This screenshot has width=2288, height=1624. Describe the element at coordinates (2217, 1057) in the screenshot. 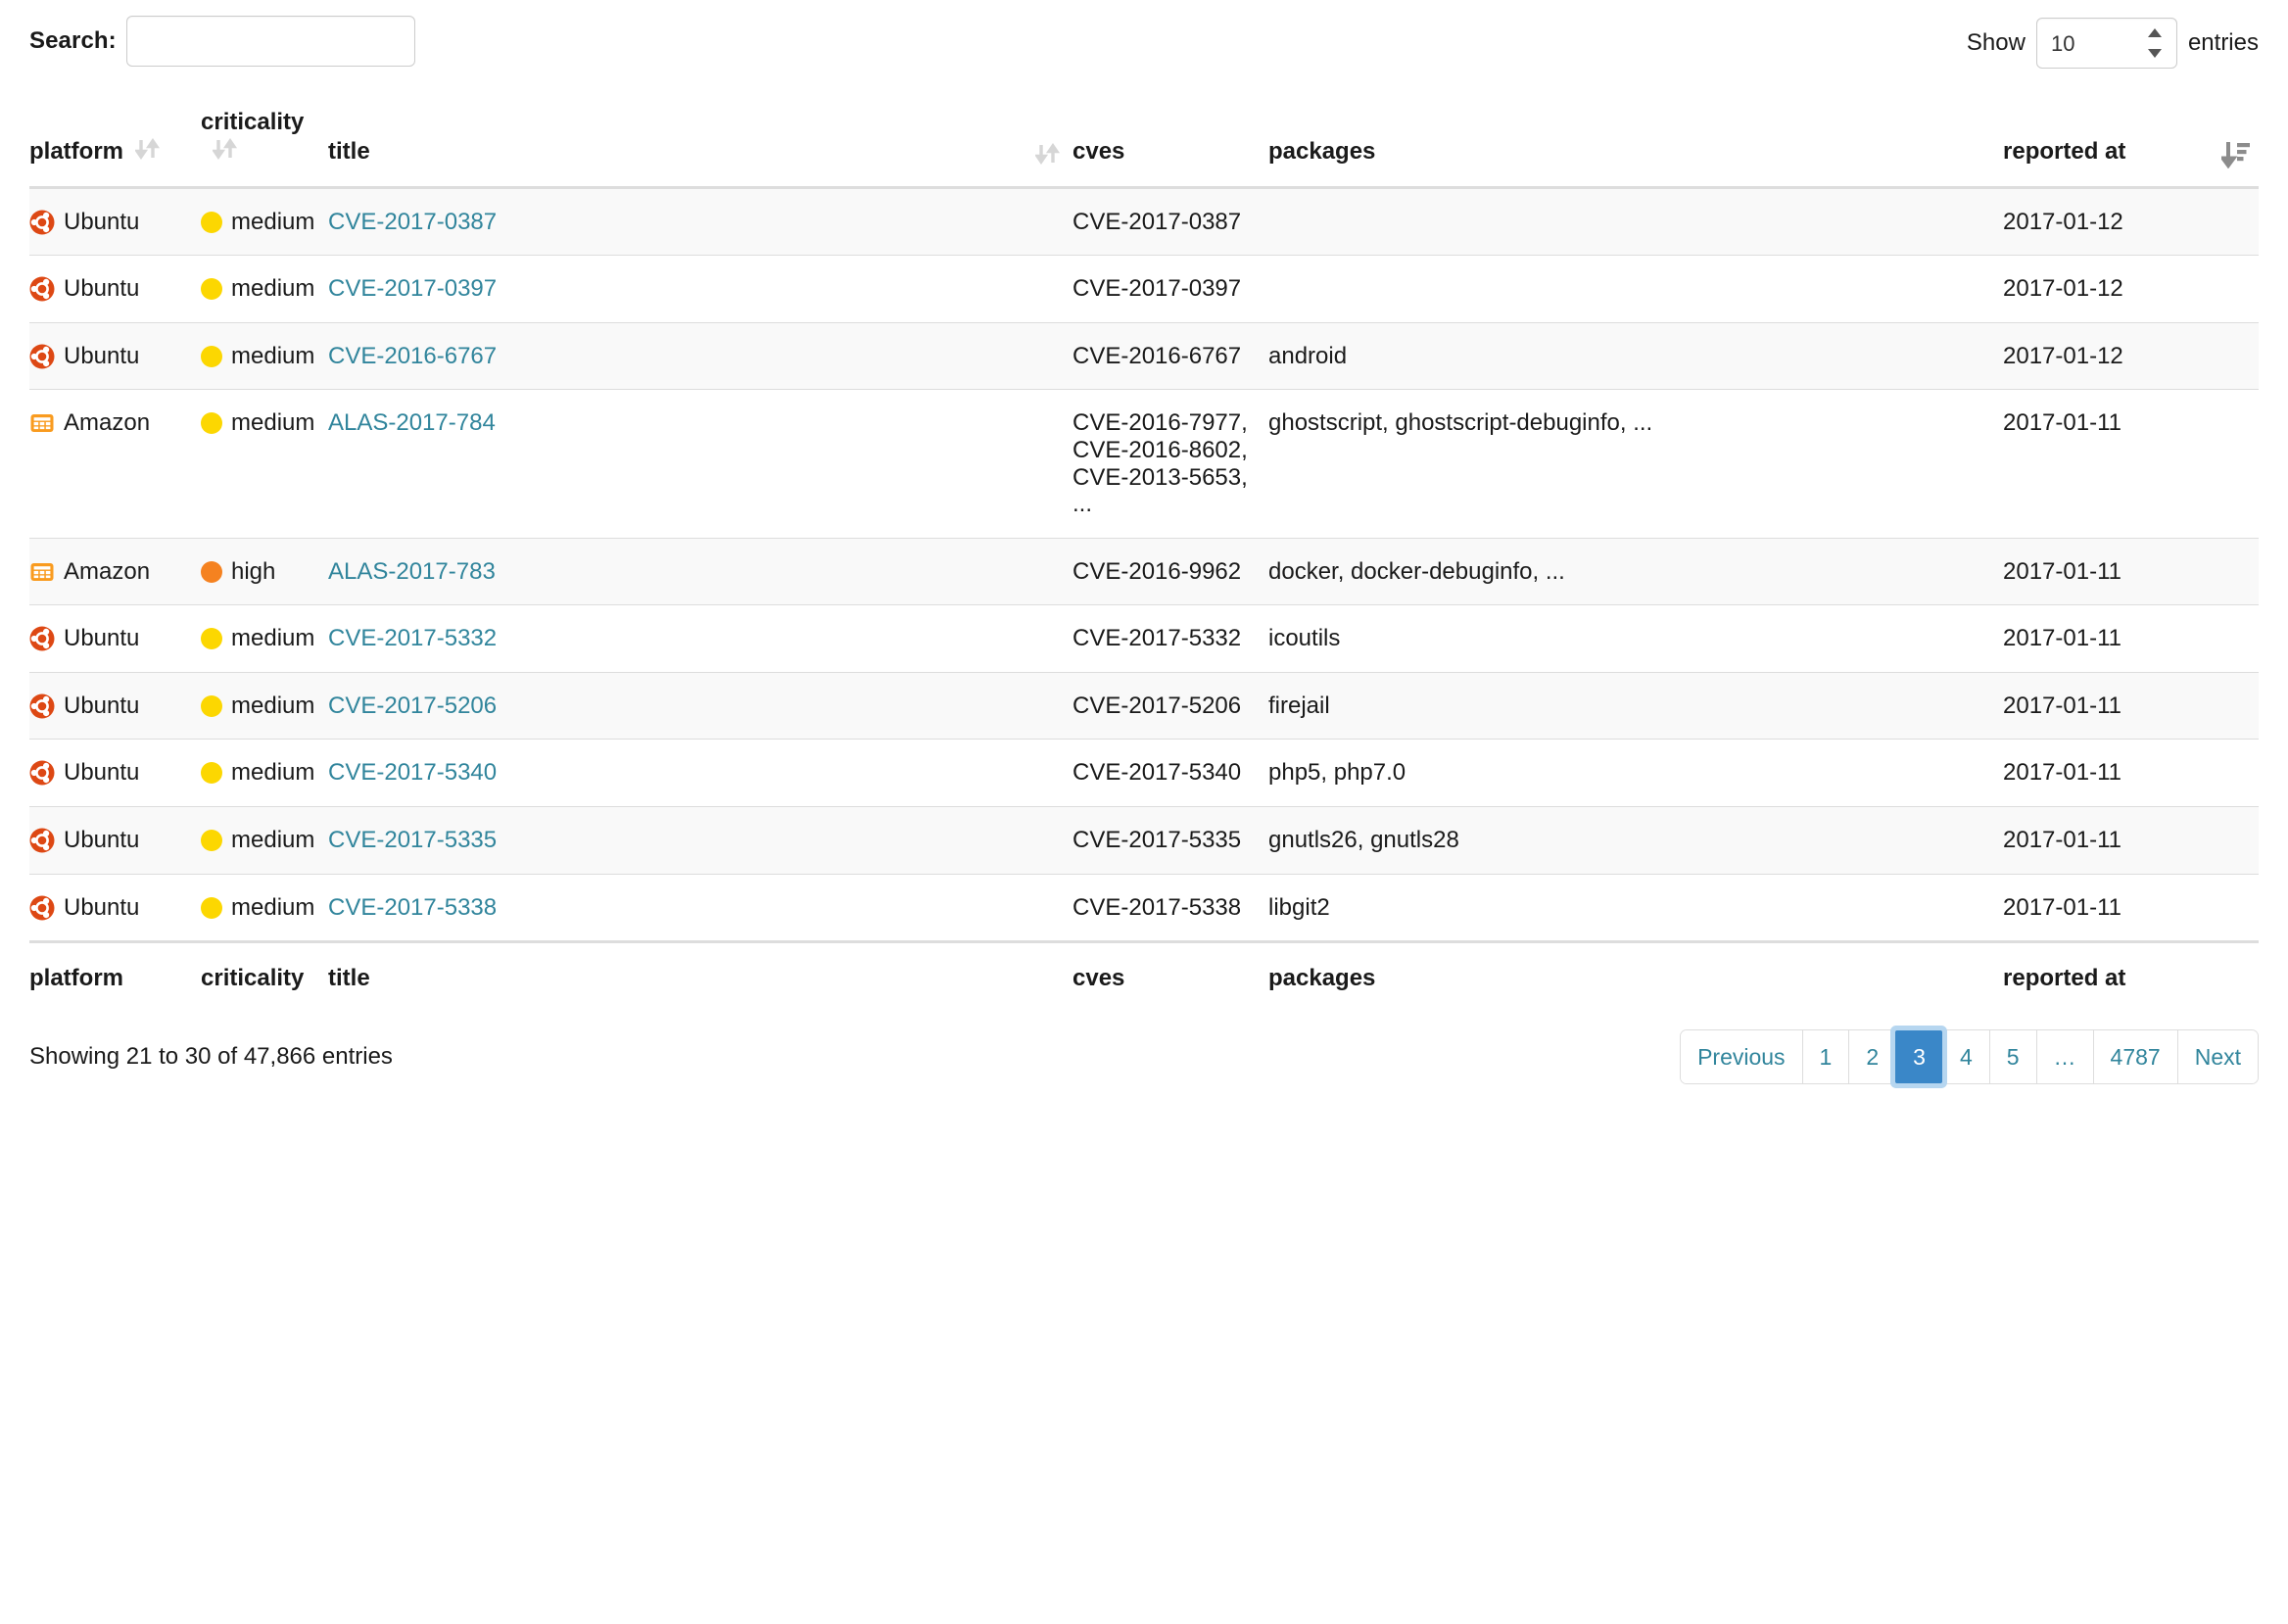

I see `pagination-next: Next` at that location.